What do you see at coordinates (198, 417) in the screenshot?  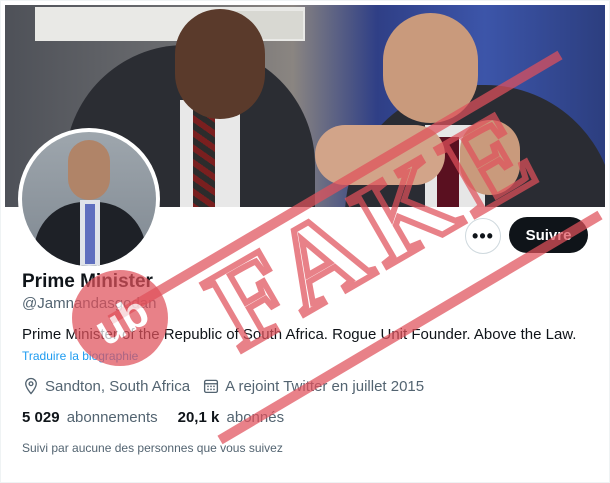 I see `followers-count: 20,1 k` at bounding box center [198, 417].